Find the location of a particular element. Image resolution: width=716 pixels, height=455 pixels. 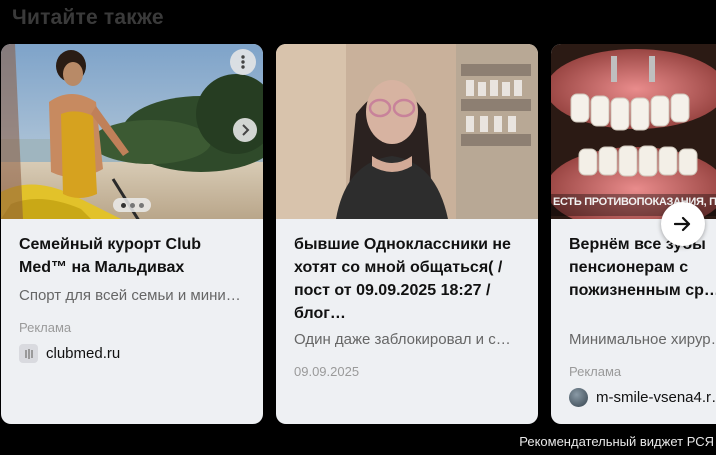

card-image-video is located at coordinates (407, 131).